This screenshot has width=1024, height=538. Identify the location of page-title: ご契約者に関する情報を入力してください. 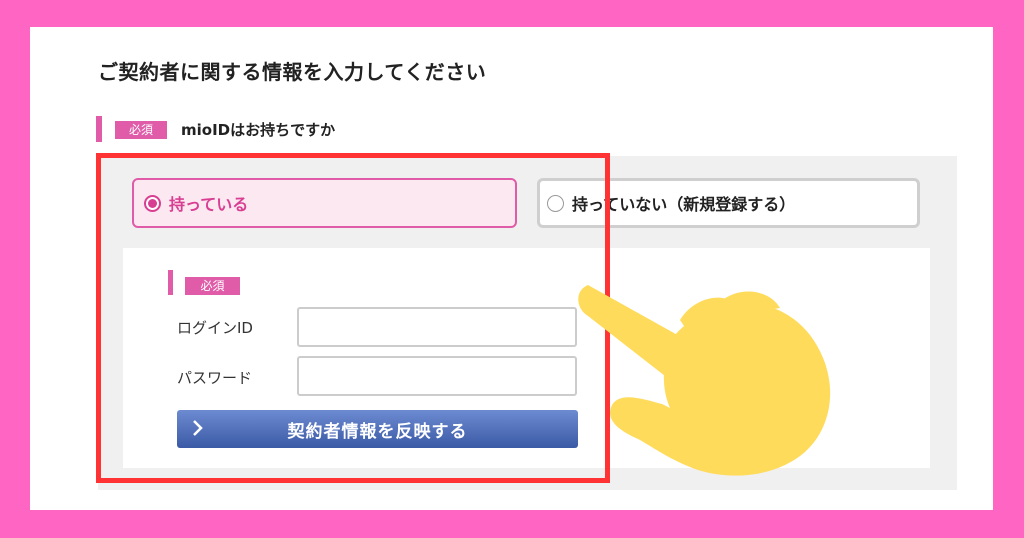
(292, 72).